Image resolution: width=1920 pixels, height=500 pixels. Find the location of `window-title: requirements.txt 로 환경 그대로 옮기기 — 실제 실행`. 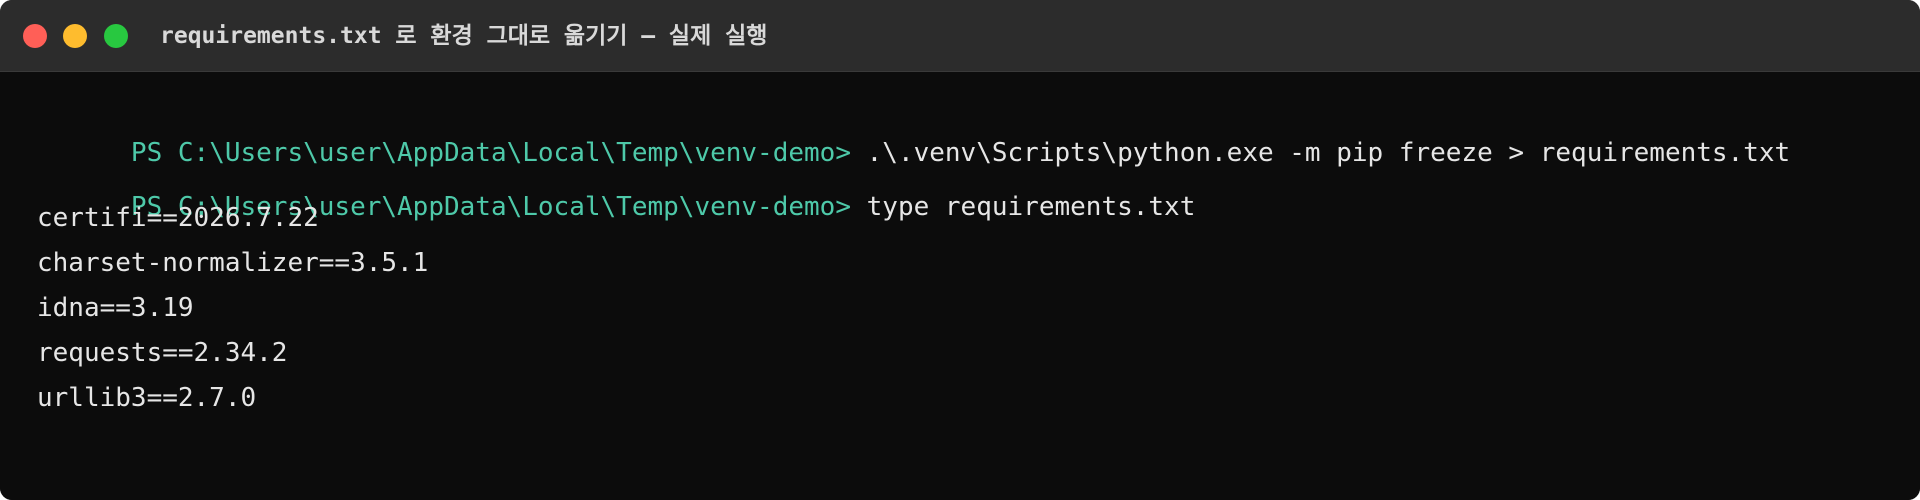

window-title: requirements.txt 로 환경 그대로 옮기기 — 실제 실행 is located at coordinates (464, 36).